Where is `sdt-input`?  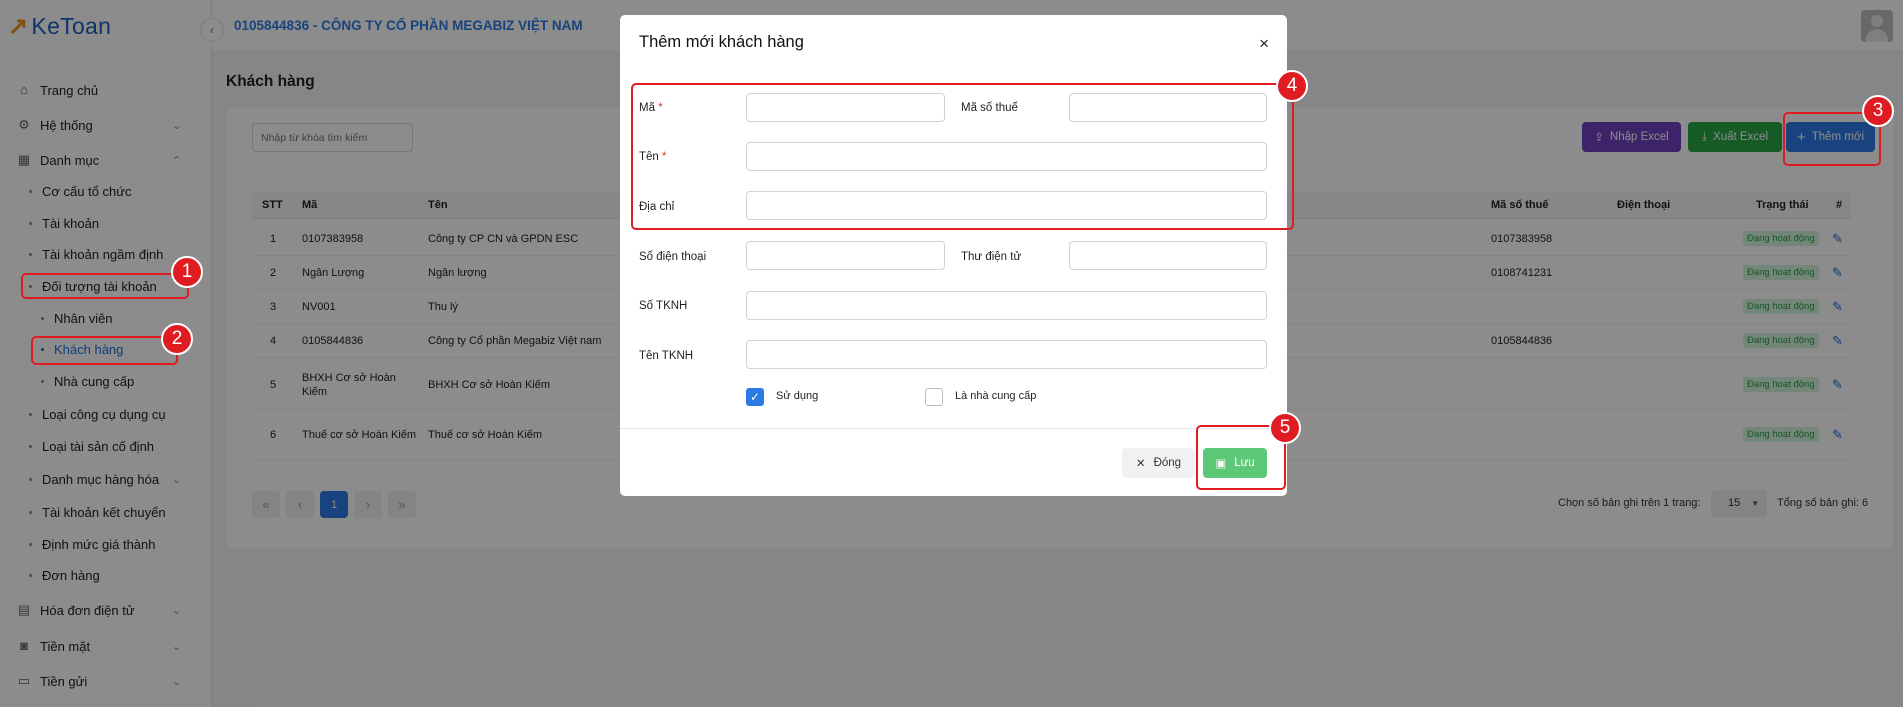
sdt-input is located at coordinates (845, 255).